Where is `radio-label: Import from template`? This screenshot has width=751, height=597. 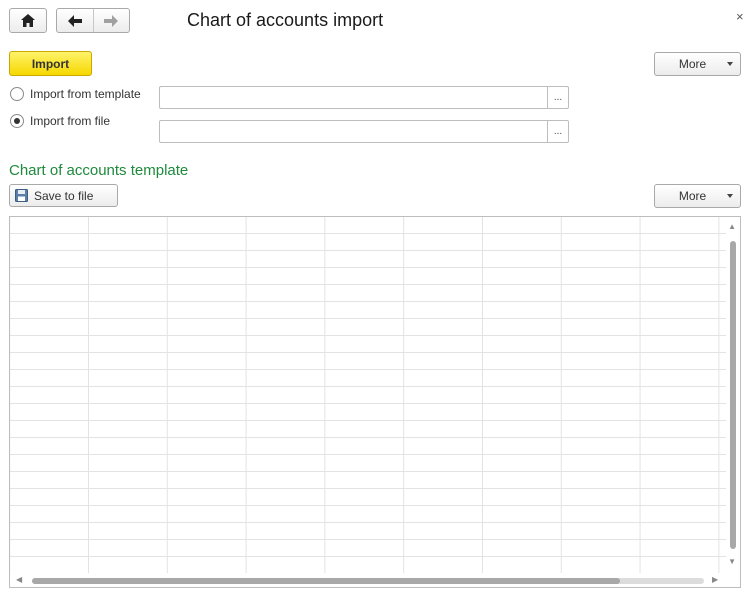 radio-label: Import from template is located at coordinates (85, 94).